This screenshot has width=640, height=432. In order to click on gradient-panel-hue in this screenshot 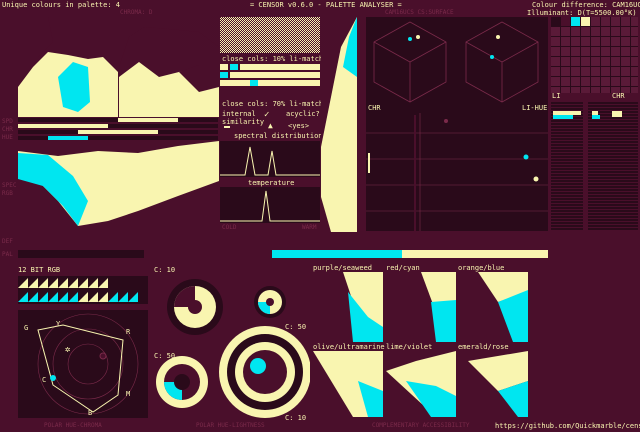, I will do `click(68, 67)`.